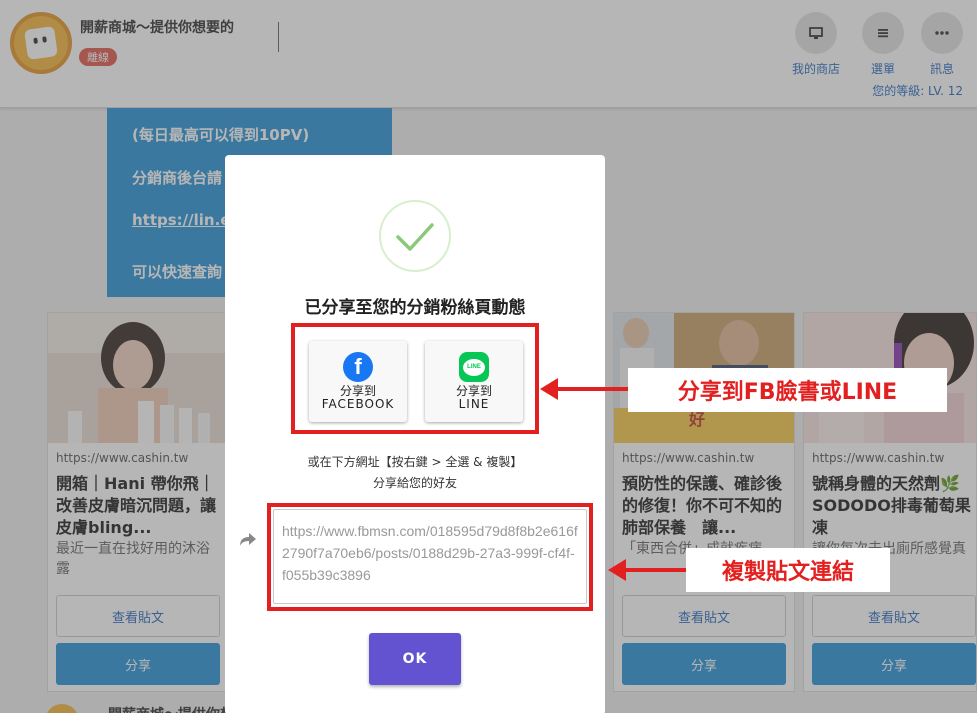 This screenshot has width=977, height=713. Describe the element at coordinates (415, 236) in the screenshot. I see `success-check-icon` at that location.